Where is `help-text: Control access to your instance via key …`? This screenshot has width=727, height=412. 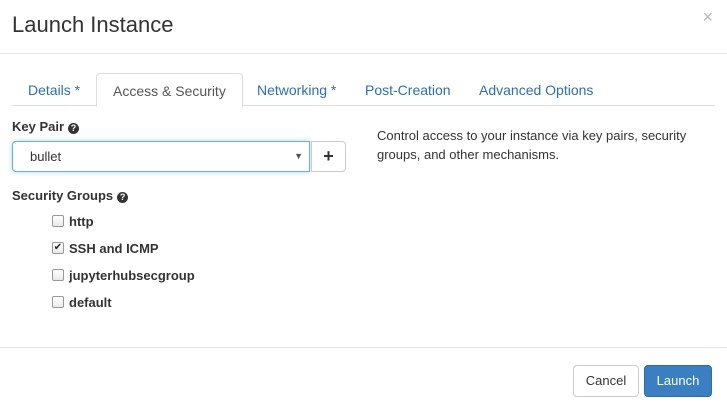 help-text: Control access to your instance via key … is located at coordinates (532, 145).